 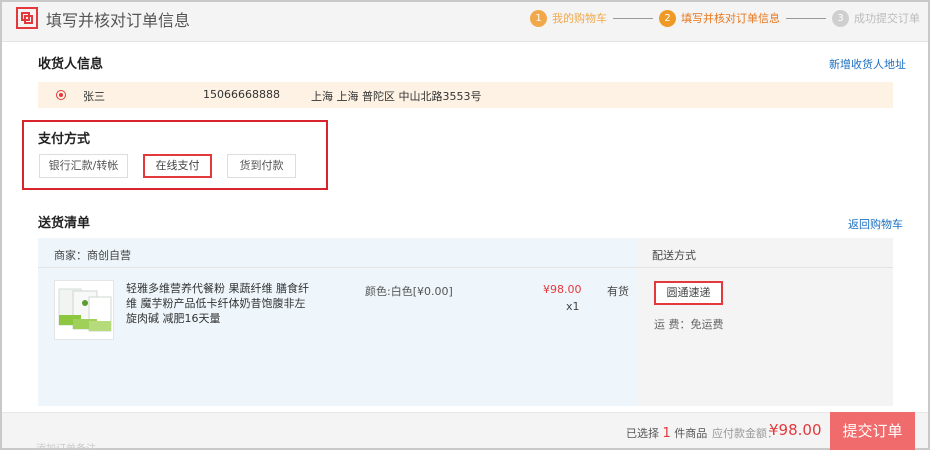 I want to click on shipping-fee: 运 费：免运费, so click(x=689, y=324).